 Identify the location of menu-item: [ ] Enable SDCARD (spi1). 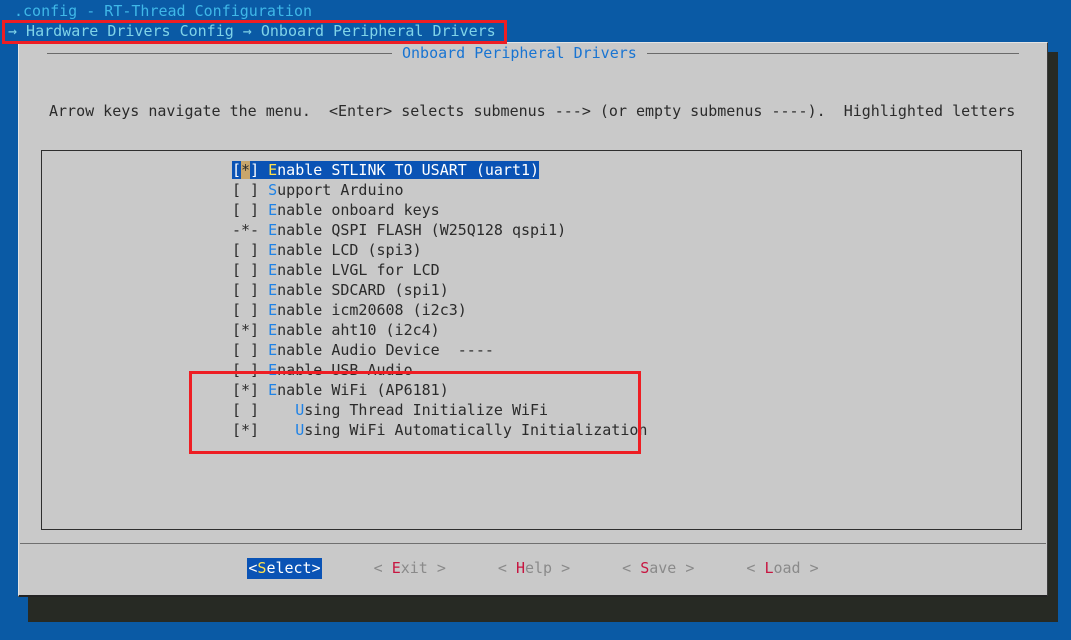
(531, 290).